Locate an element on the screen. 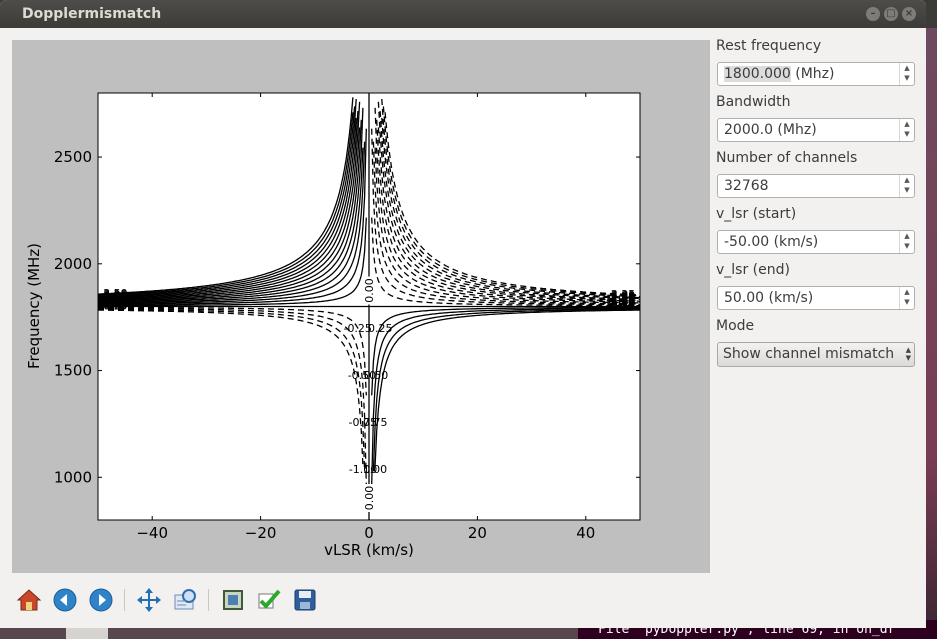  taskbar-strip is located at coordinates (289, 633).